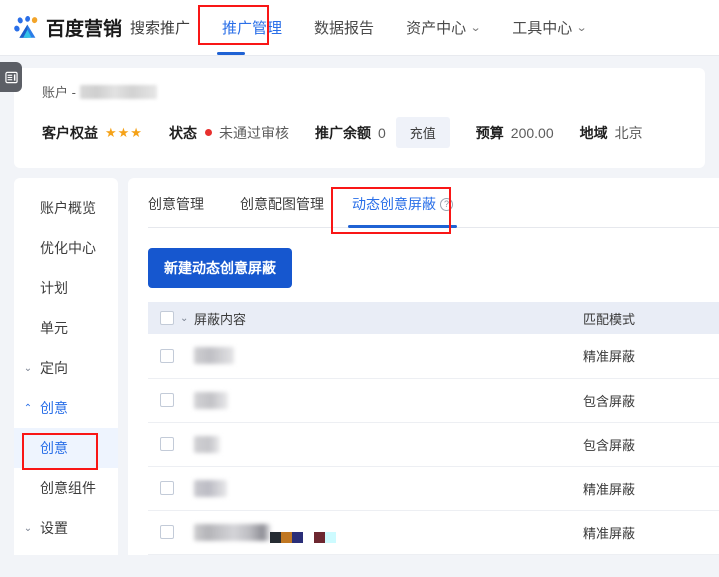 This screenshot has width=719, height=577. I want to click on top-navigation-bar: 百度营销 搜索推广 推广管理 数据报告 资产中心 ⌄ 工具中心 ⌄, so click(359, 28).